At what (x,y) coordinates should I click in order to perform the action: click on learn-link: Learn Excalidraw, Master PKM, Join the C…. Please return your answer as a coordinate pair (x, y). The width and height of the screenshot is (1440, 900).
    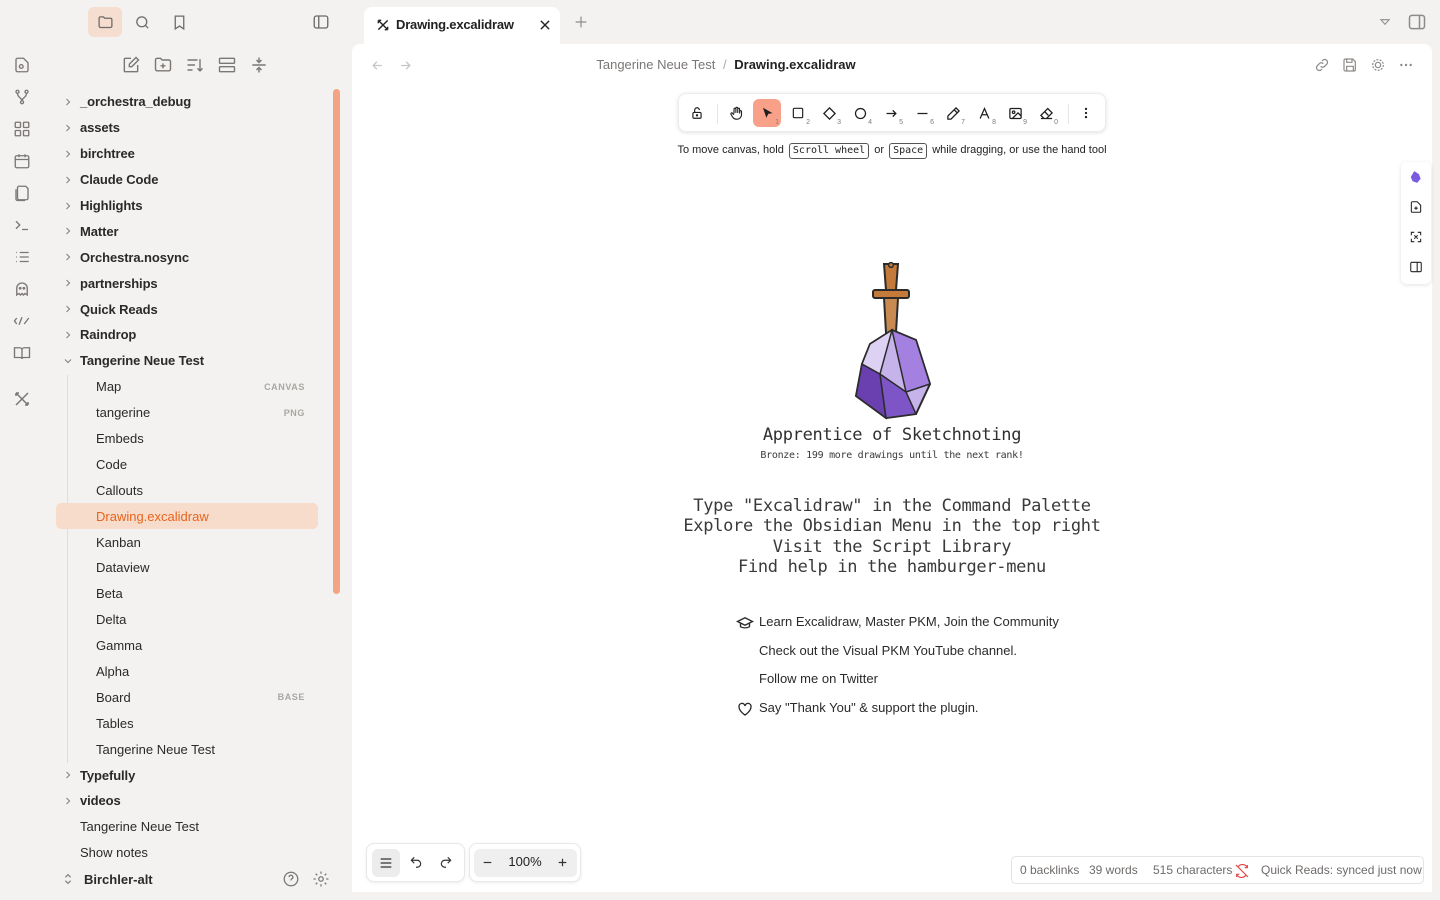
    Looking at the image, I should click on (909, 621).